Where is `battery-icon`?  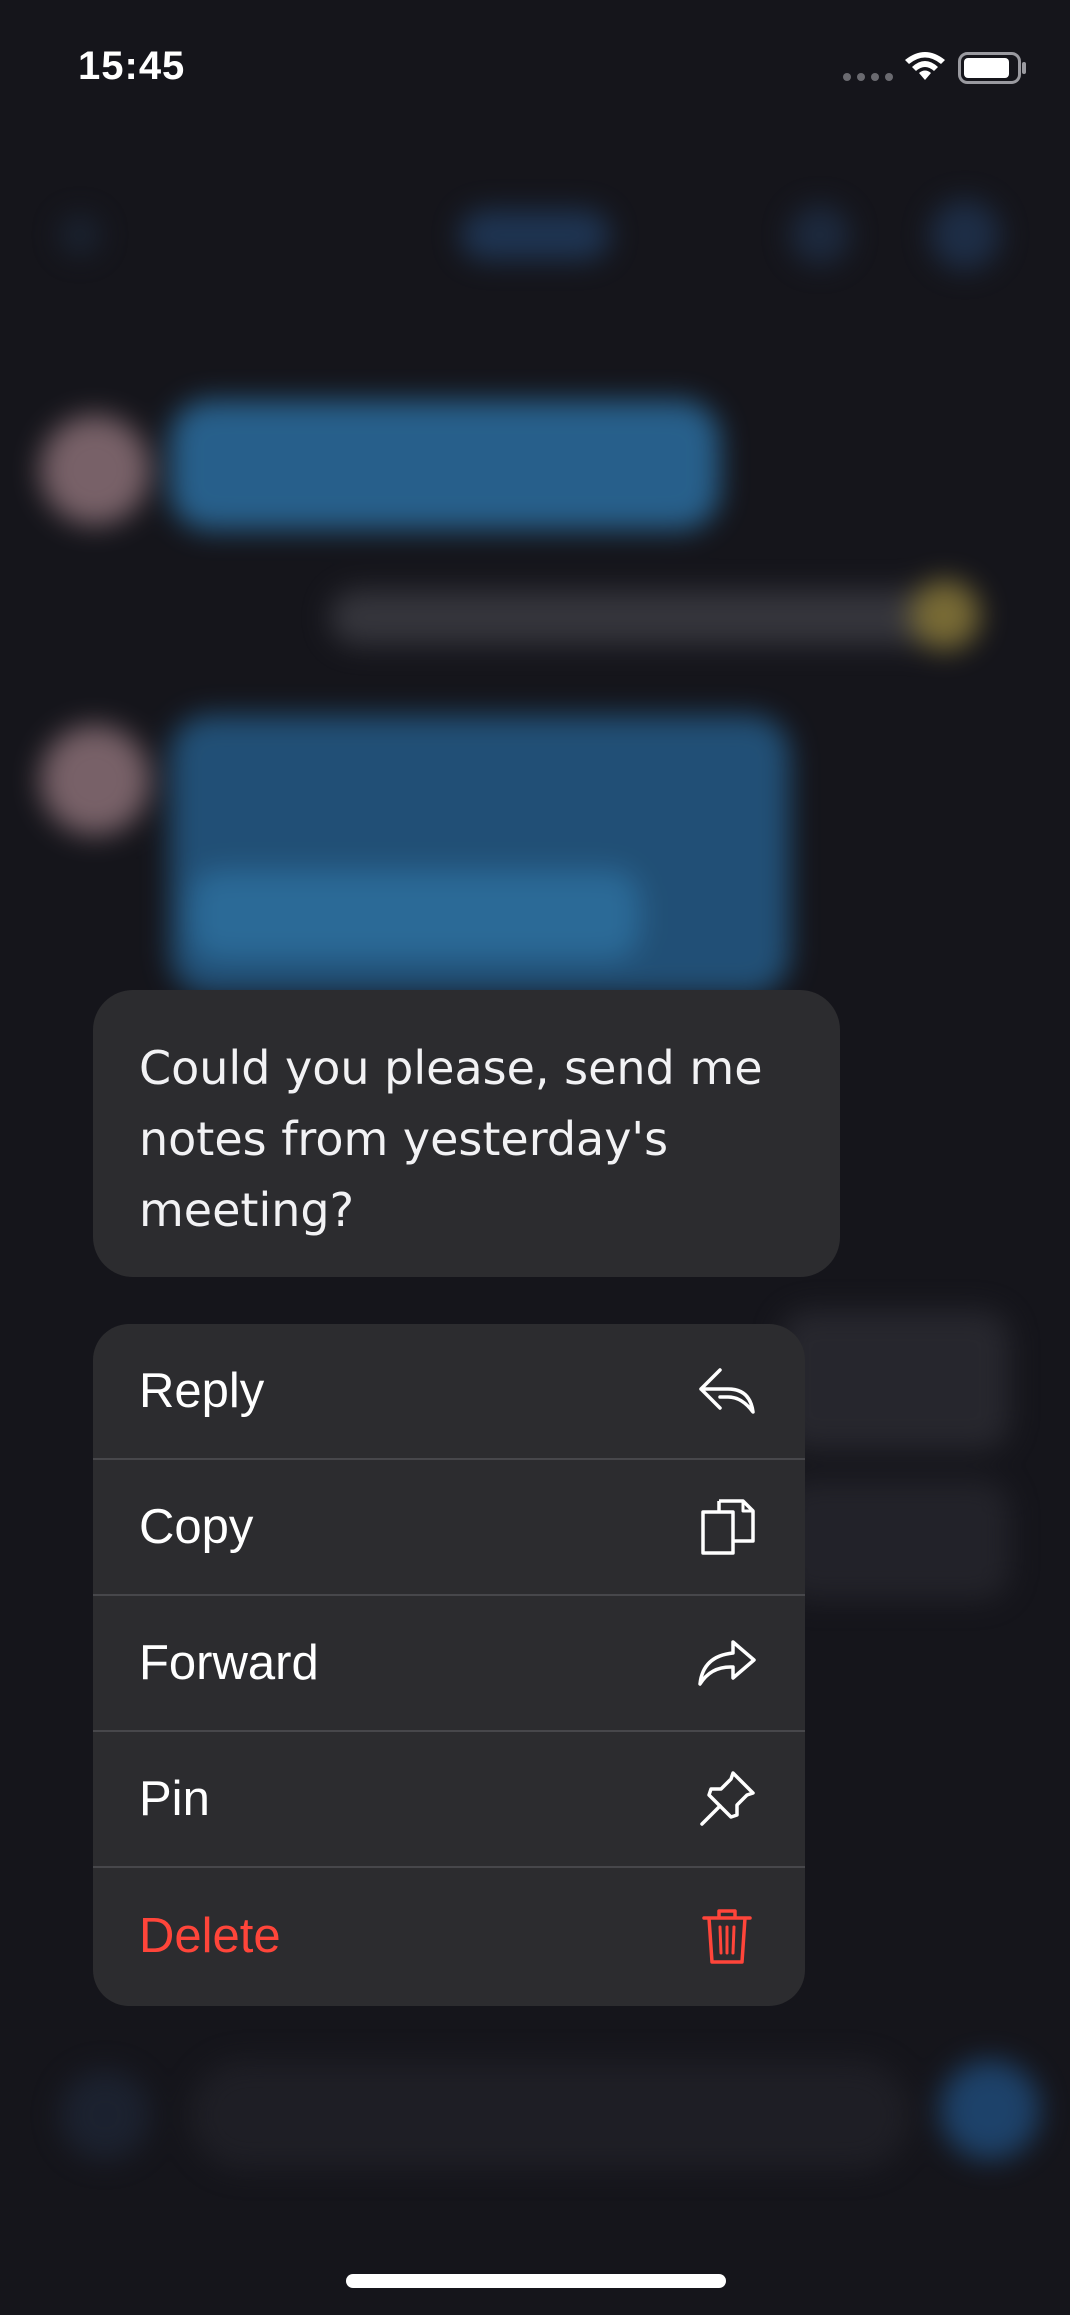 battery-icon is located at coordinates (992, 68).